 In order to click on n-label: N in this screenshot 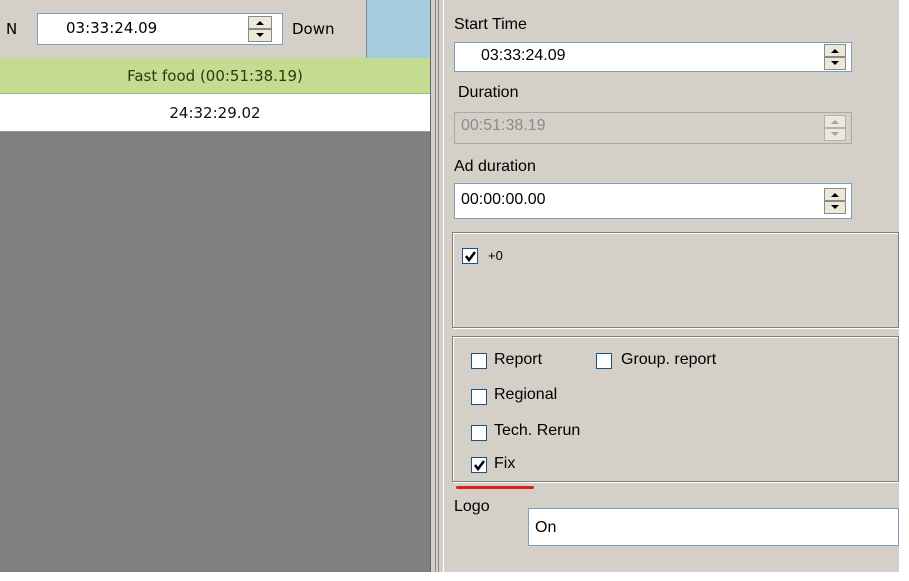, I will do `click(12, 29)`.